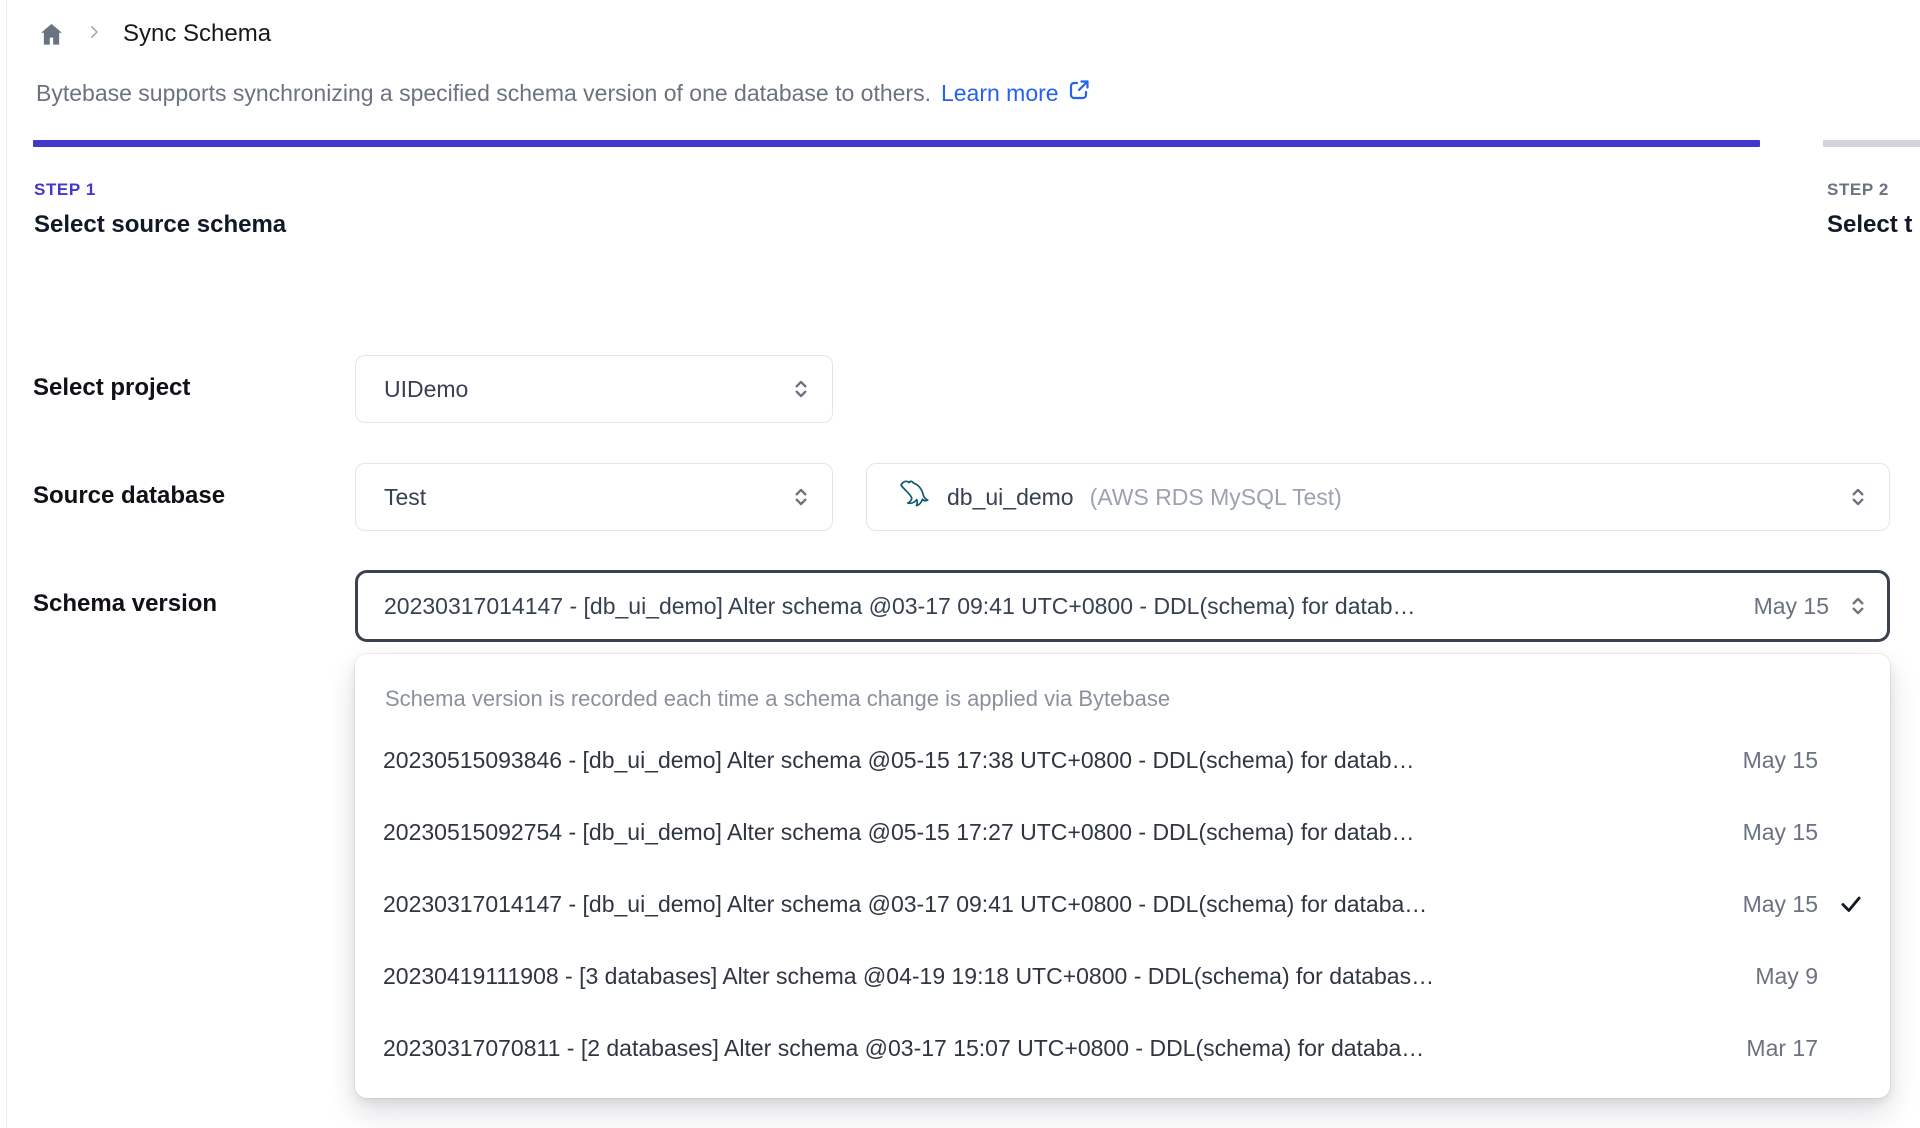 This screenshot has width=1920, height=1128. I want to click on step2-progress-bar, so click(1871, 143).